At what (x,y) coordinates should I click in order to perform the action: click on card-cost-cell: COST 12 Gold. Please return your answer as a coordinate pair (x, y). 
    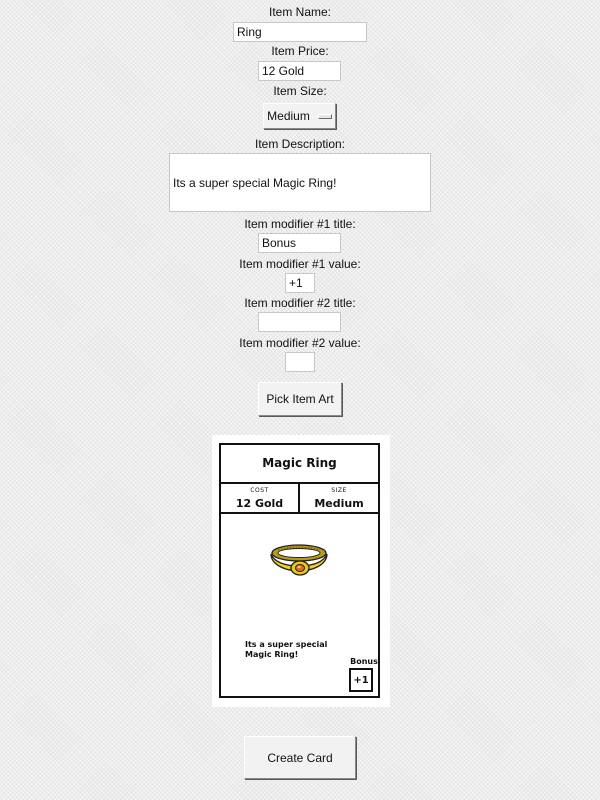
    Looking at the image, I should click on (260, 498).